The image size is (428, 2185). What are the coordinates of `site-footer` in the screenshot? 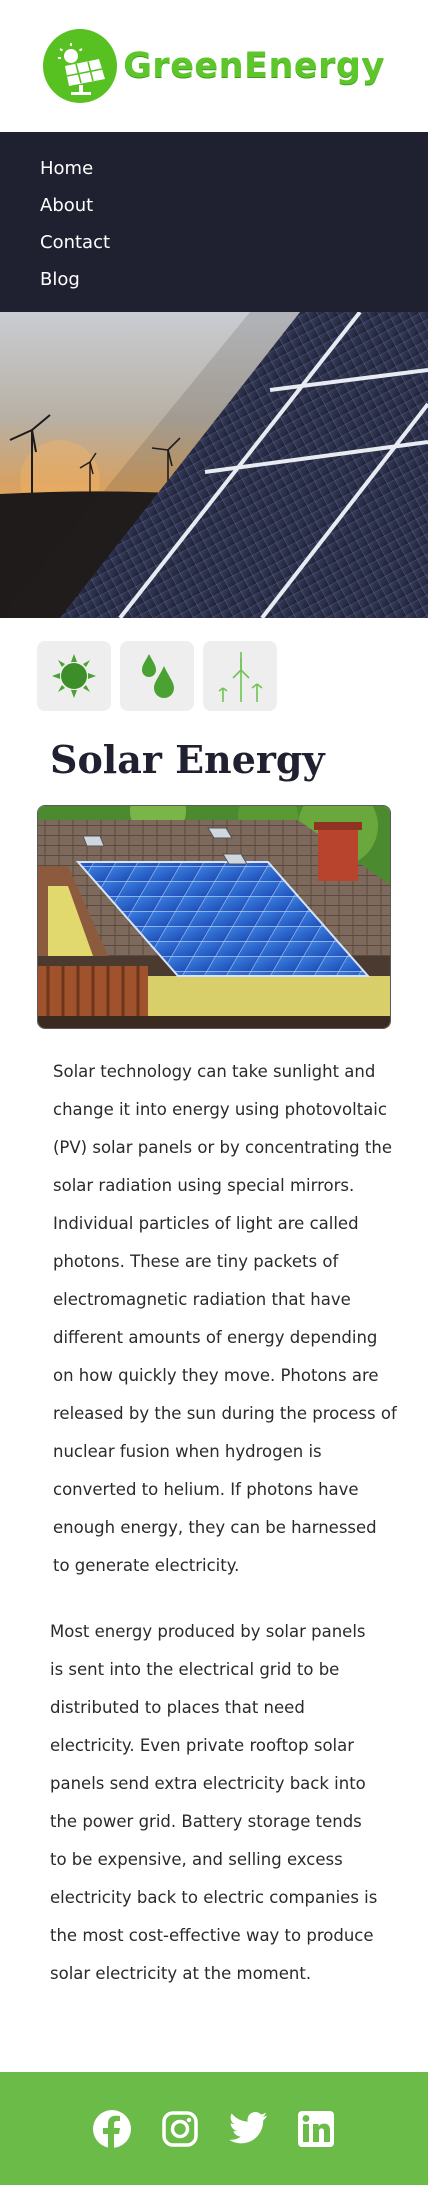 It's located at (214, 2128).